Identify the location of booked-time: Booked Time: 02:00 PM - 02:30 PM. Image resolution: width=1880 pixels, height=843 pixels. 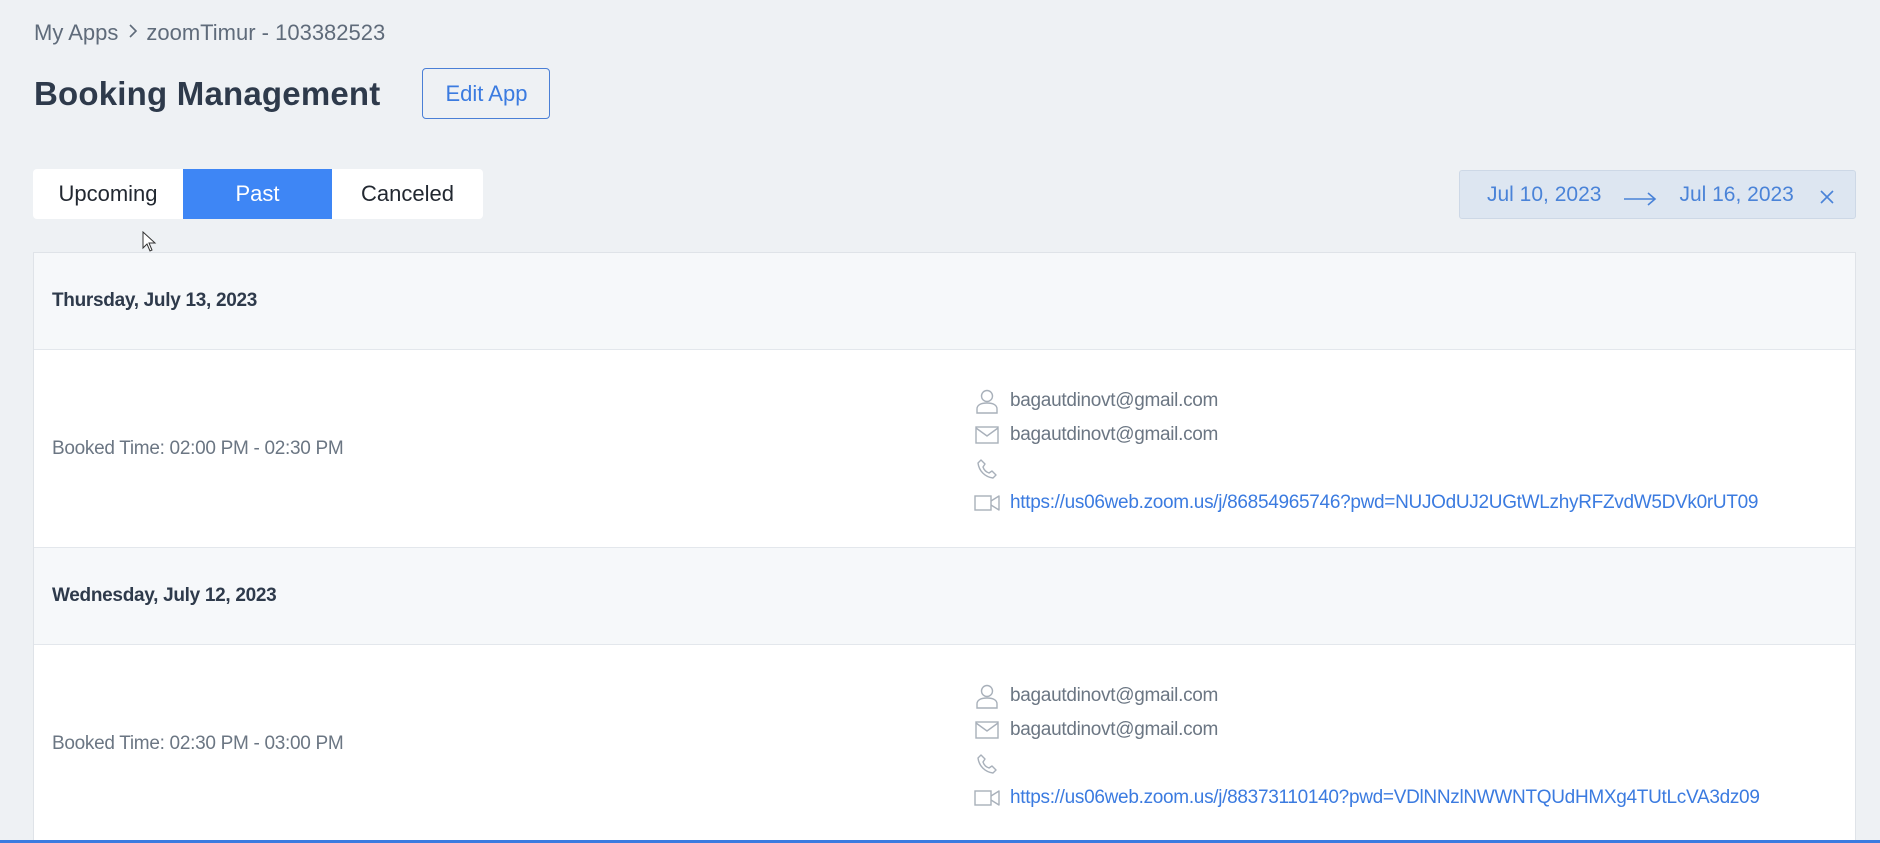
(198, 448).